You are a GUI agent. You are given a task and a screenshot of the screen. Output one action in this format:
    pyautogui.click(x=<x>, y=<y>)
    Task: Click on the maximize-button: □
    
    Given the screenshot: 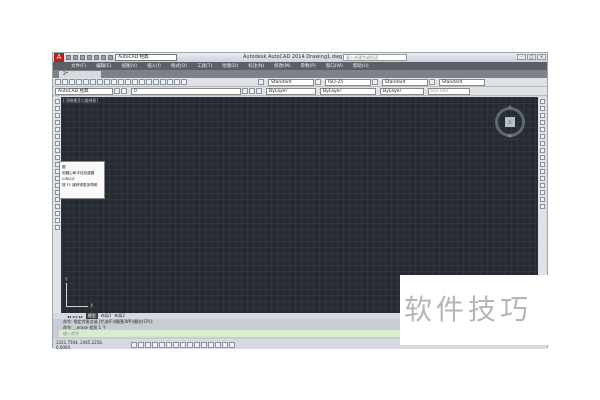 What is the action you would take?
    pyautogui.click(x=531, y=57)
    